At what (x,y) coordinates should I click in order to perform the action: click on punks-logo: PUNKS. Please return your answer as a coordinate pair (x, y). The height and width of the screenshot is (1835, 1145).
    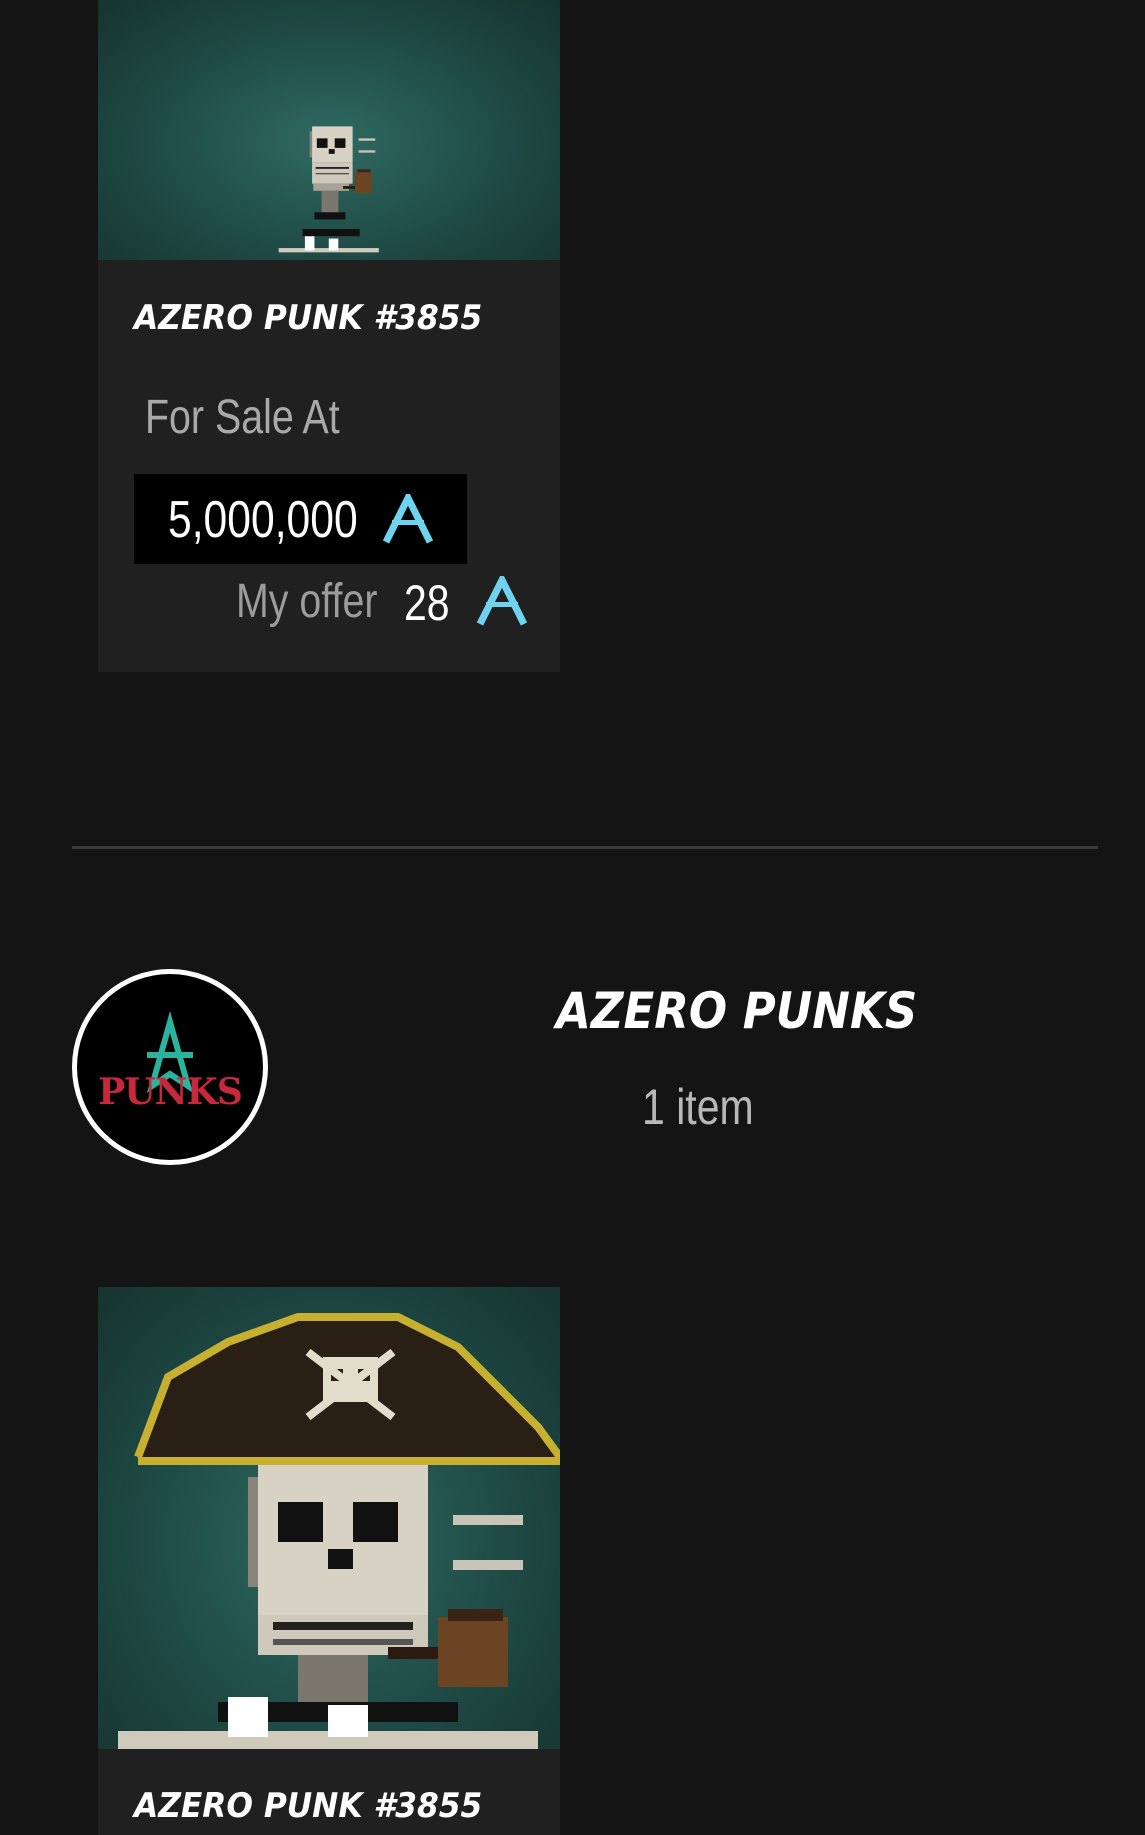
    Looking at the image, I should click on (170, 1061).